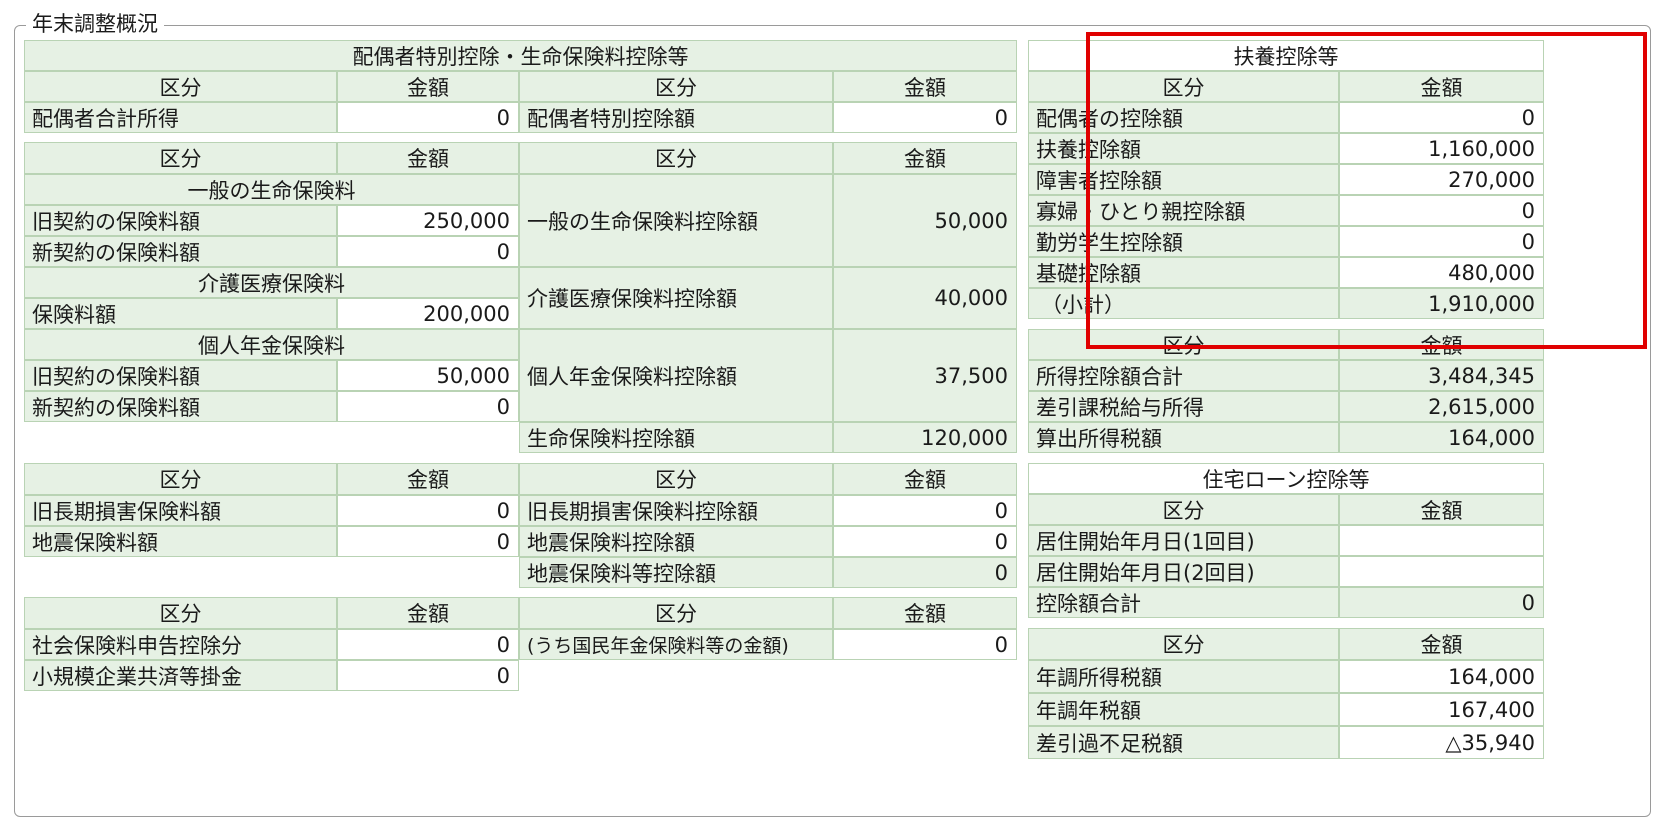 This screenshot has height=825, width=1666. I want to click on life-total-label: 生命保険料控除額, so click(676, 437).